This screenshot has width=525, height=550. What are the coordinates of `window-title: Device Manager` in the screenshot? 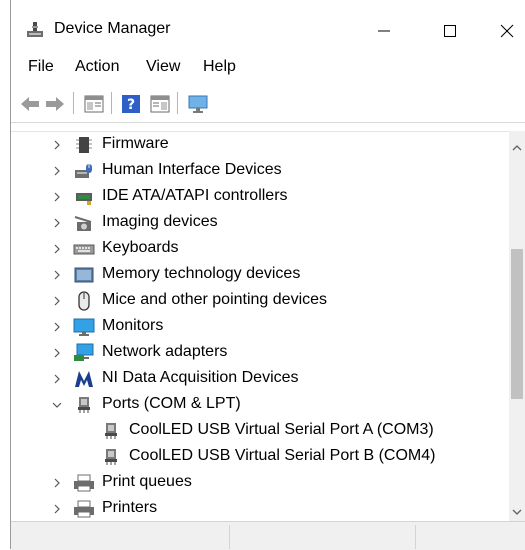 It's located at (112, 28).